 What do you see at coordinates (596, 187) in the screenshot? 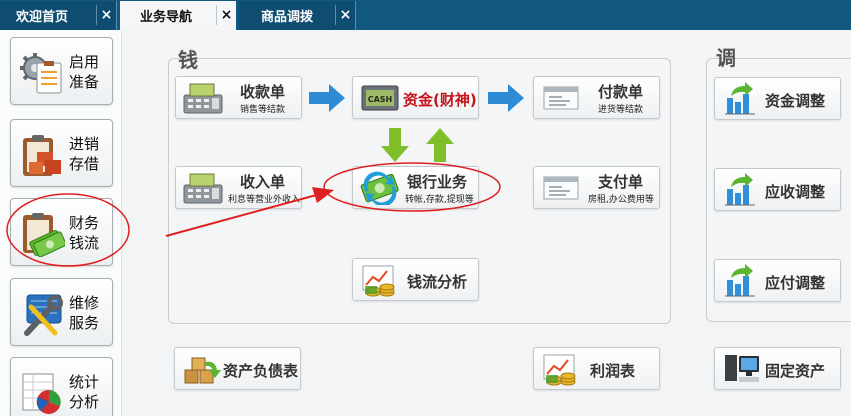
I see `expense-button: 支付单 房租,办公费用等` at bounding box center [596, 187].